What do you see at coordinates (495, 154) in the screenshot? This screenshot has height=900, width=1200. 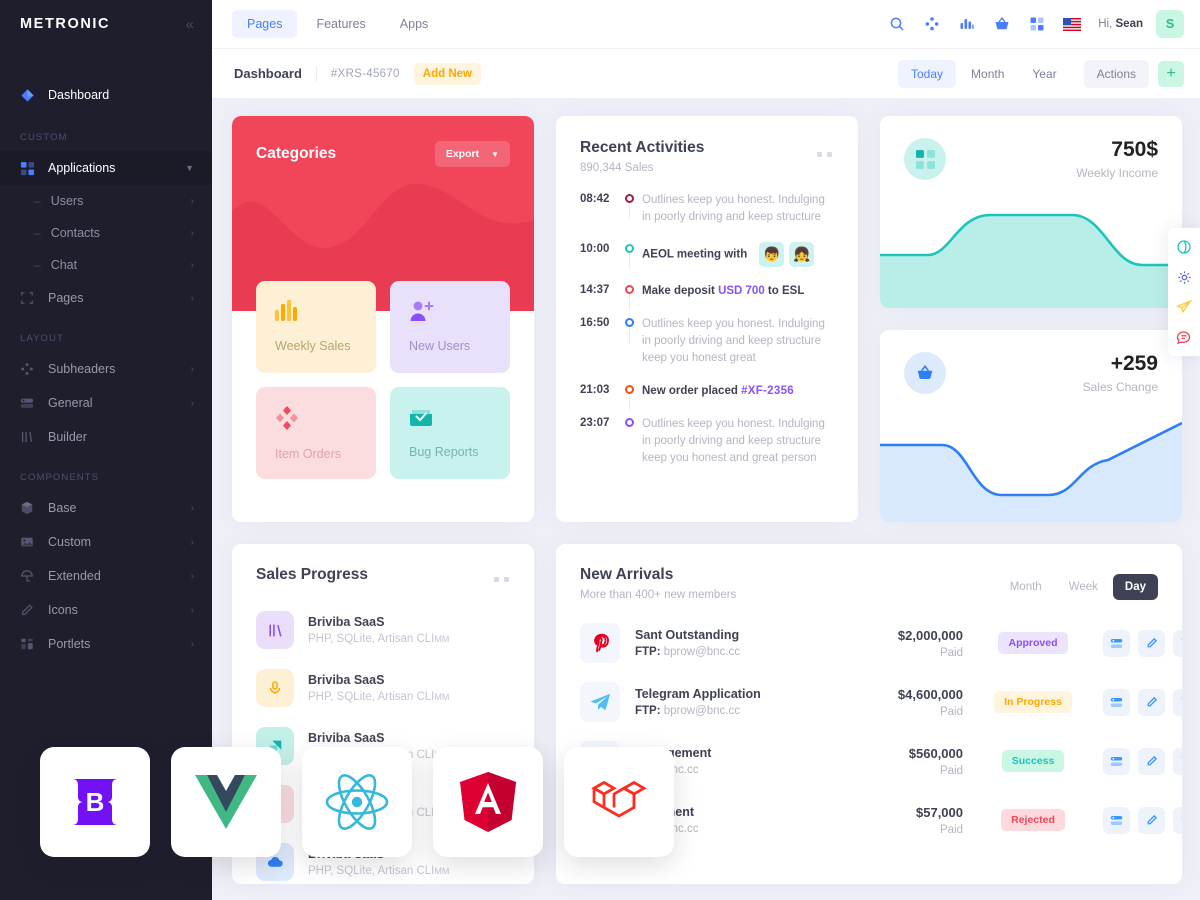 I see `chevron-down-icon: ▼` at bounding box center [495, 154].